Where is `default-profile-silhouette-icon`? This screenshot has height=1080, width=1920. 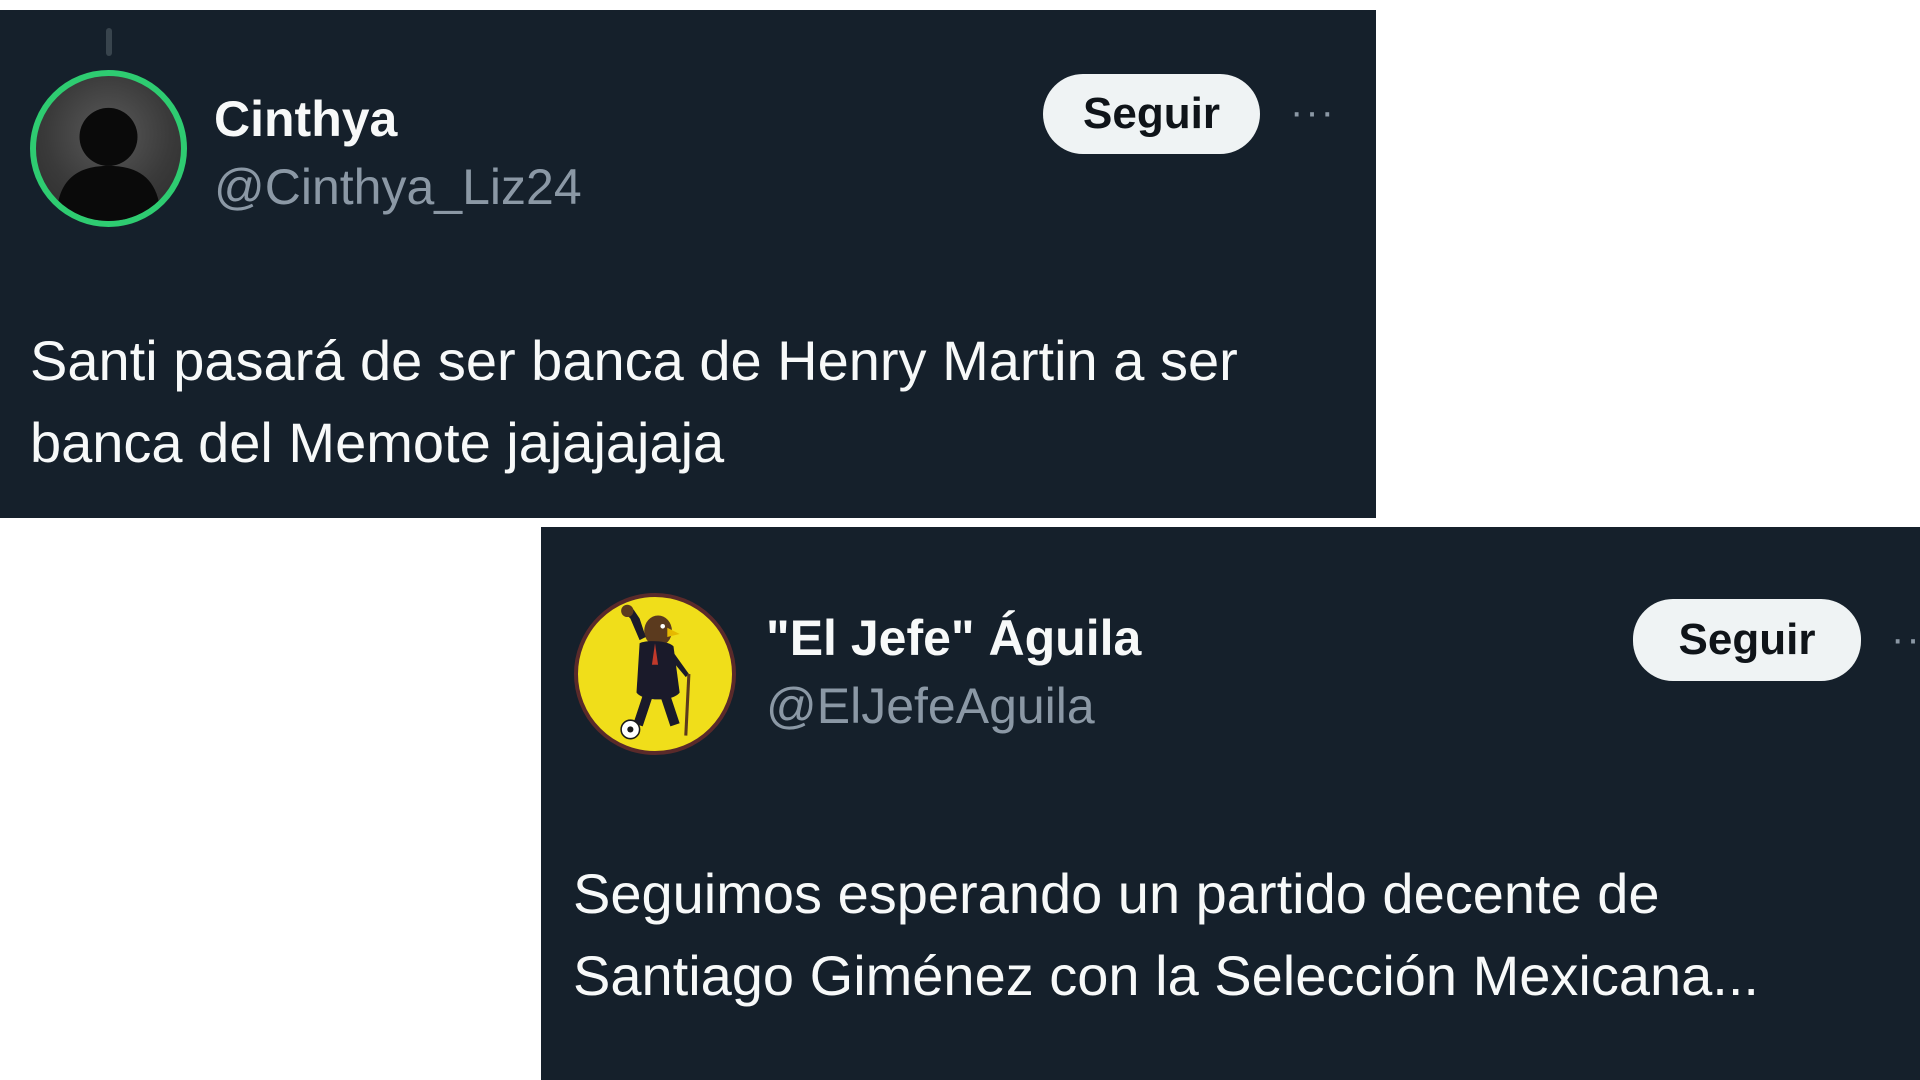 default-profile-silhouette-icon is located at coordinates (108, 164).